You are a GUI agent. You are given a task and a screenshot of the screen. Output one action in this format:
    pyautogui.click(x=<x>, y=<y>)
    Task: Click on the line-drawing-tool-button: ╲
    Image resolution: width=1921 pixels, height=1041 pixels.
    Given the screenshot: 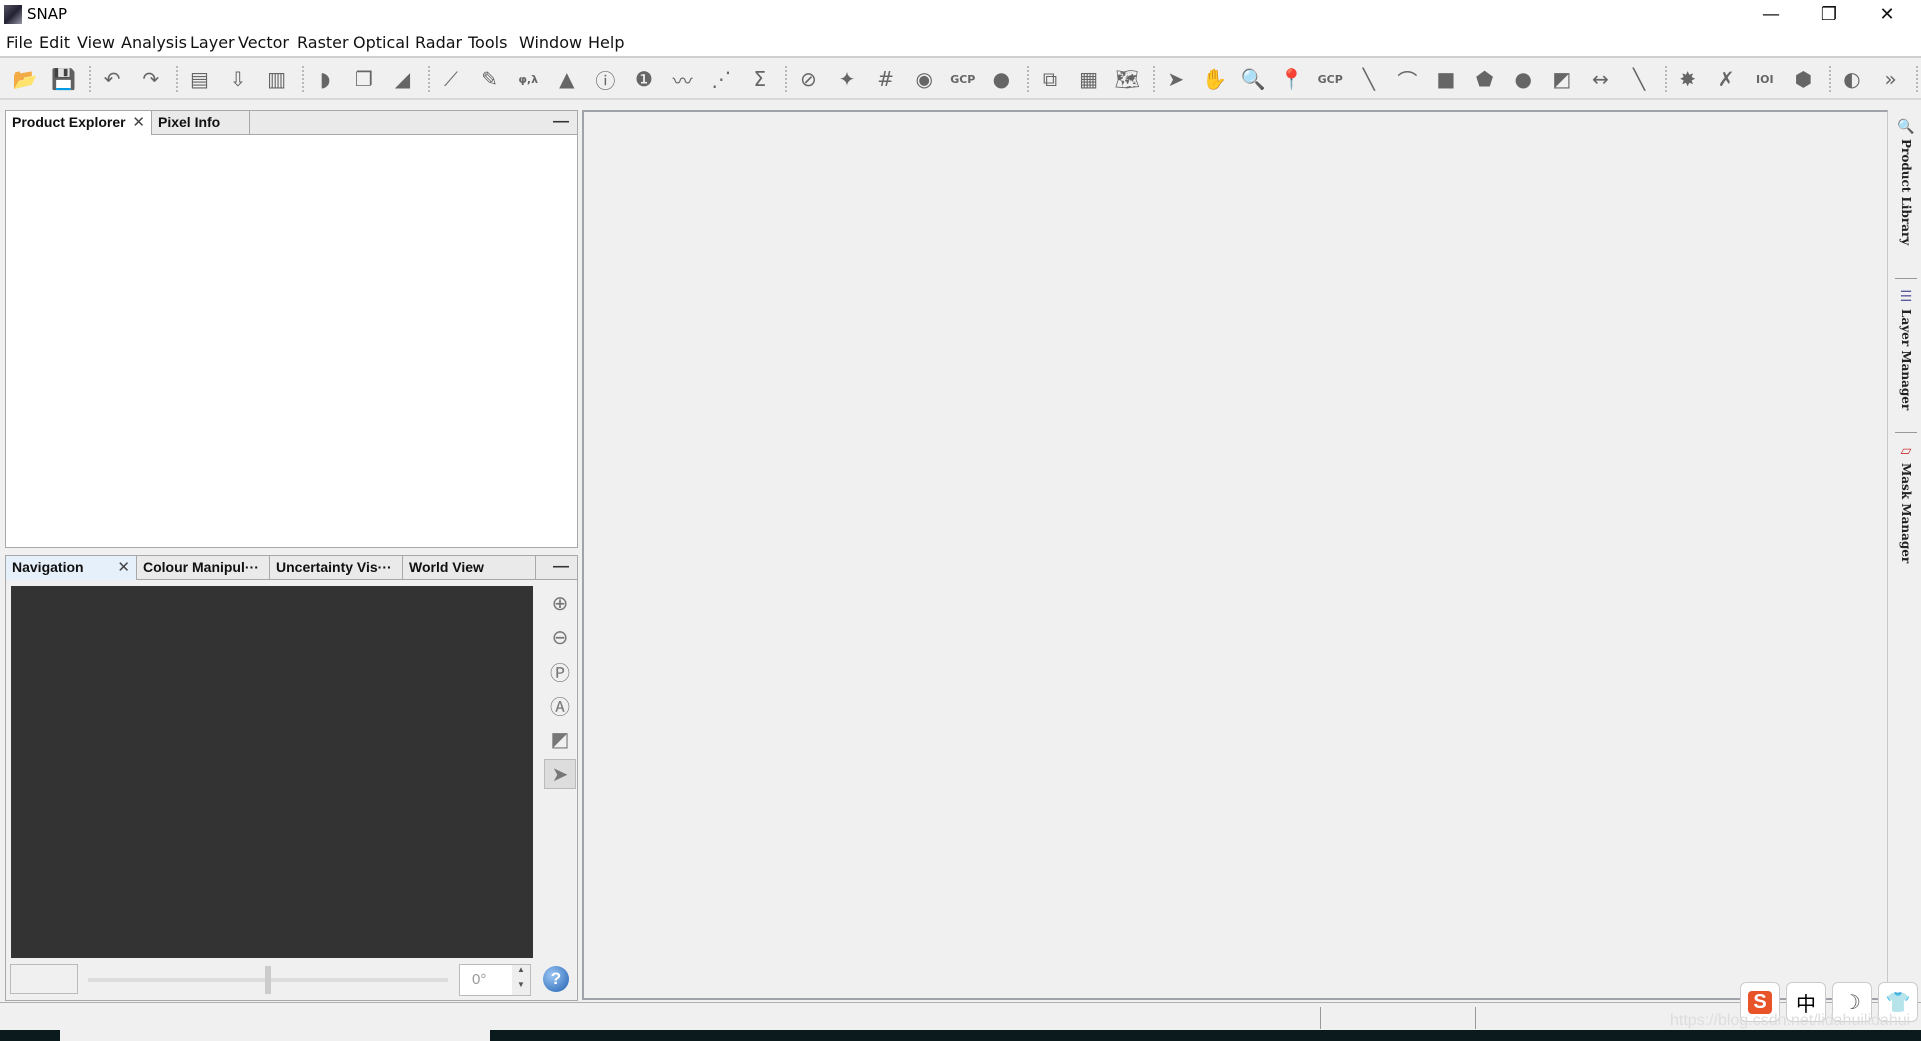 What is the action you would take?
    pyautogui.click(x=1369, y=79)
    